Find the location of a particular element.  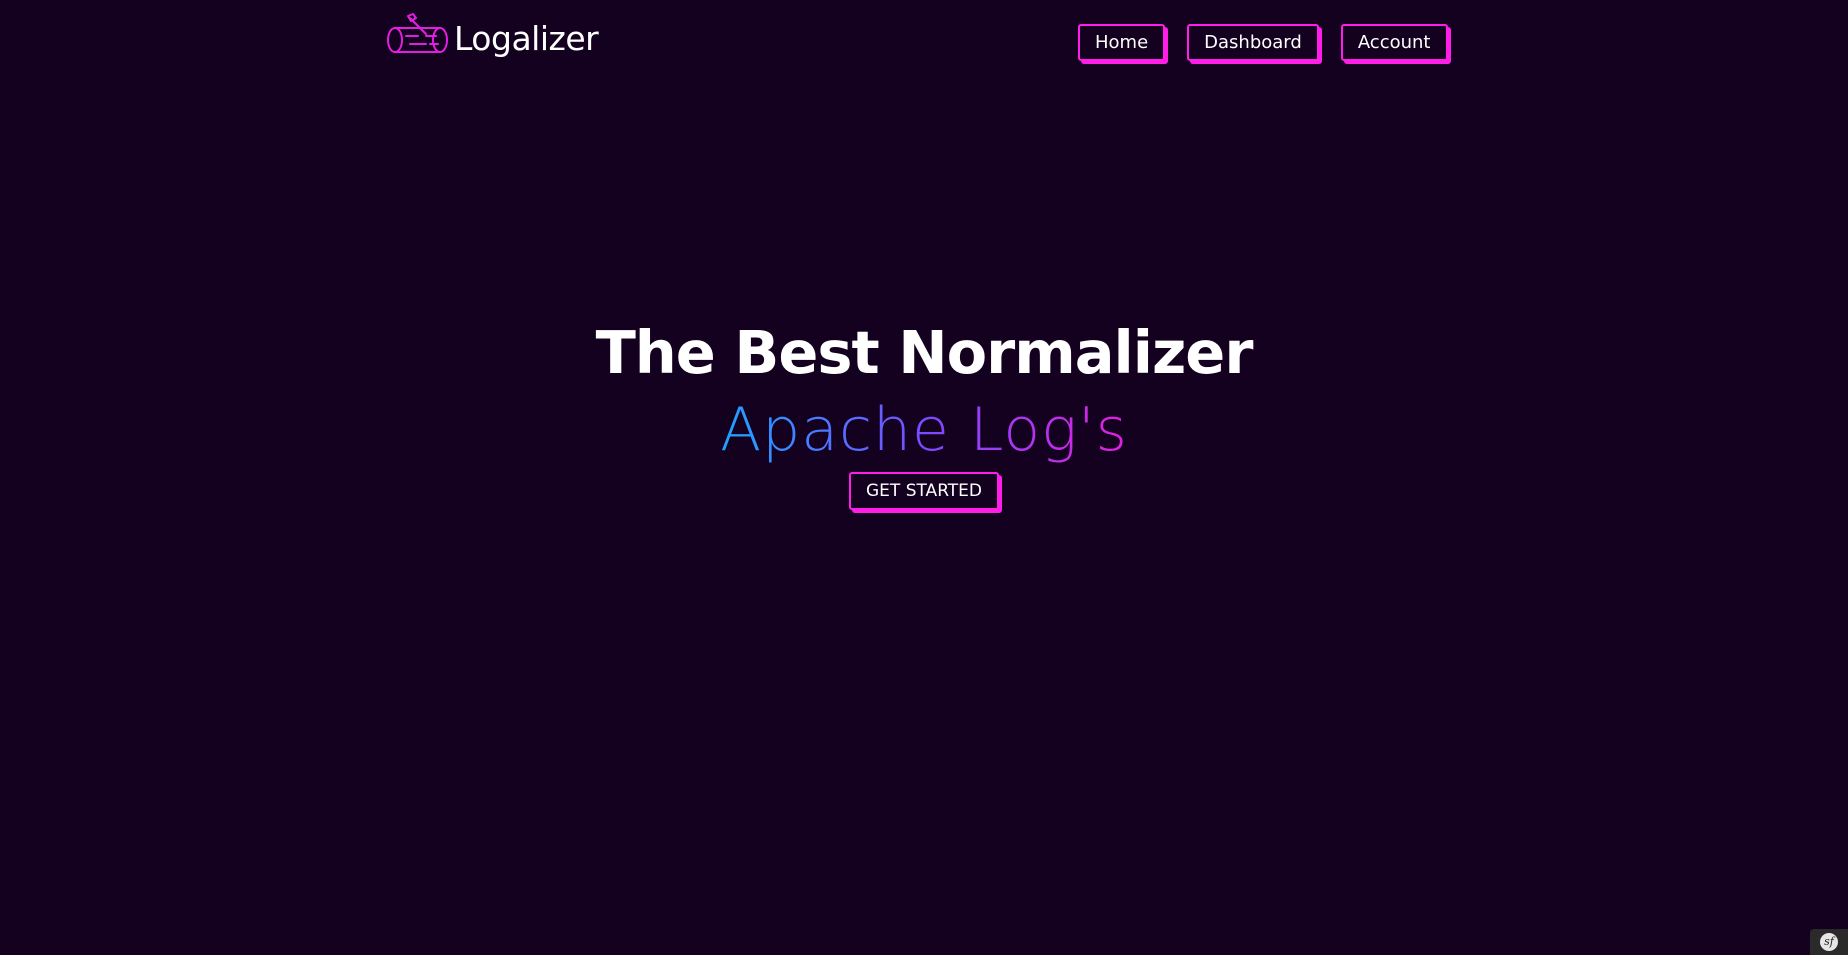

symfony-icon: sf is located at coordinates (1829, 942).